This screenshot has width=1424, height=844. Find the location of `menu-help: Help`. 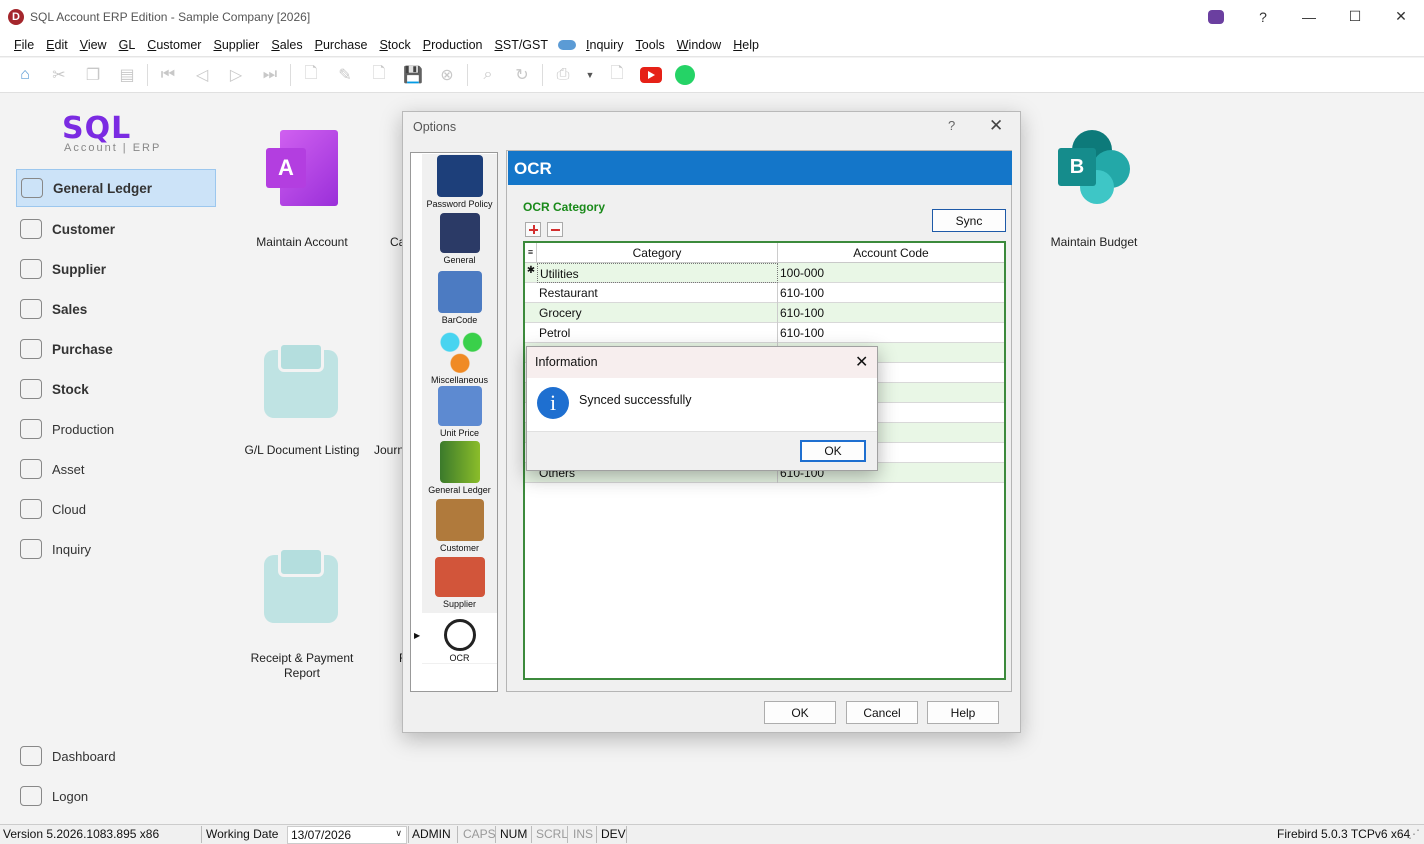

menu-help: Help is located at coordinates (746, 45).